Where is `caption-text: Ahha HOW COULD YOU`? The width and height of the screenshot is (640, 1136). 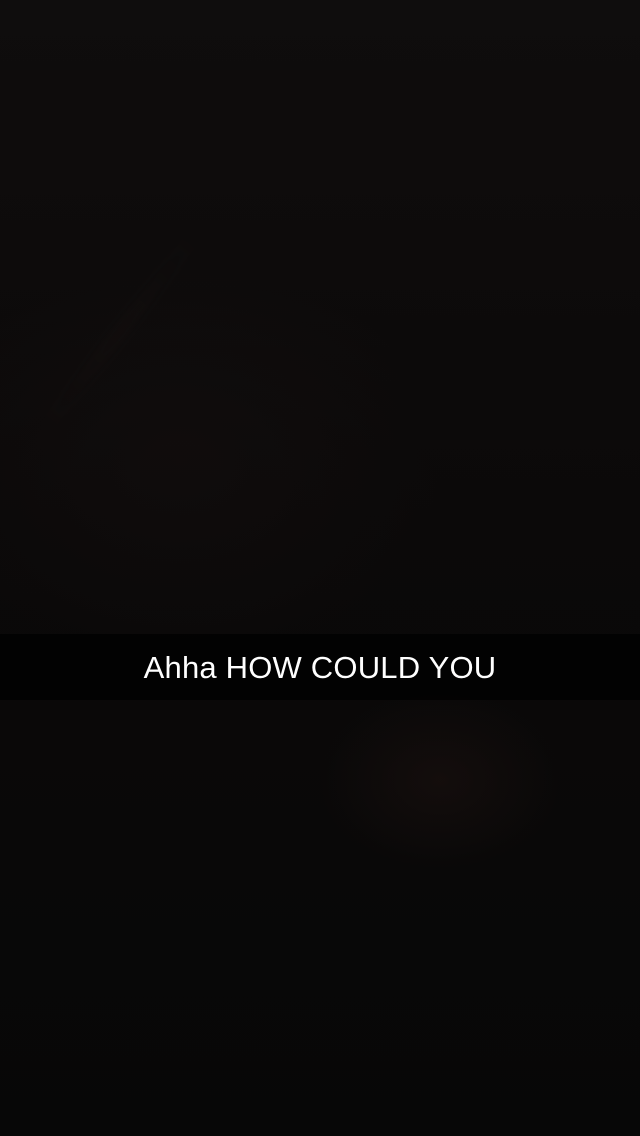
caption-text: Ahha HOW COULD YOU is located at coordinates (320, 667).